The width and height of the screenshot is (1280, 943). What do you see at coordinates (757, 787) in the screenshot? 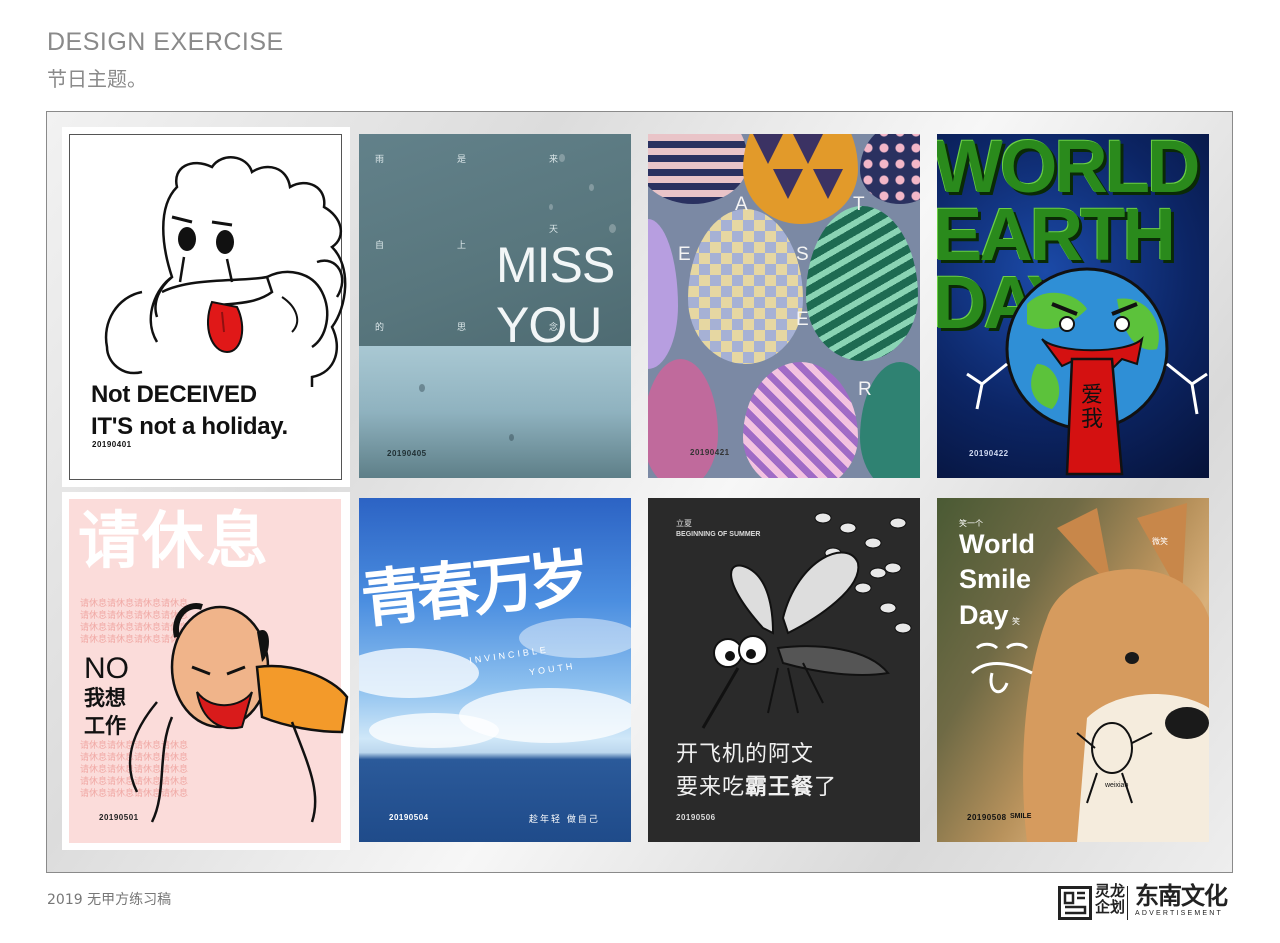
I see `poster-line-2: 要来吃霸王餐了` at bounding box center [757, 787].